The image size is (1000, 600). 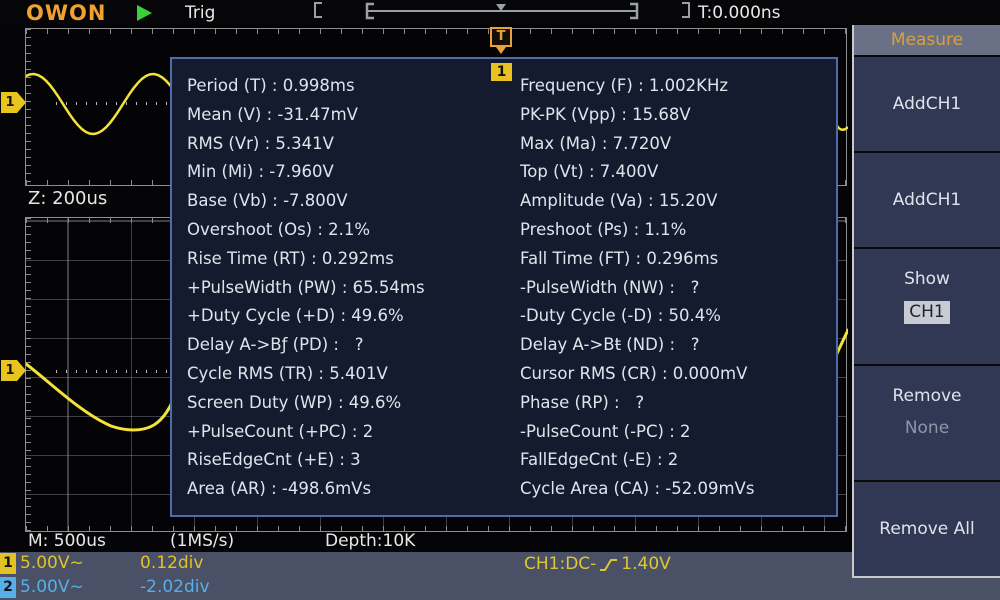 What do you see at coordinates (927, 313) in the screenshot?
I see `sidebar-button-value: CH1` at bounding box center [927, 313].